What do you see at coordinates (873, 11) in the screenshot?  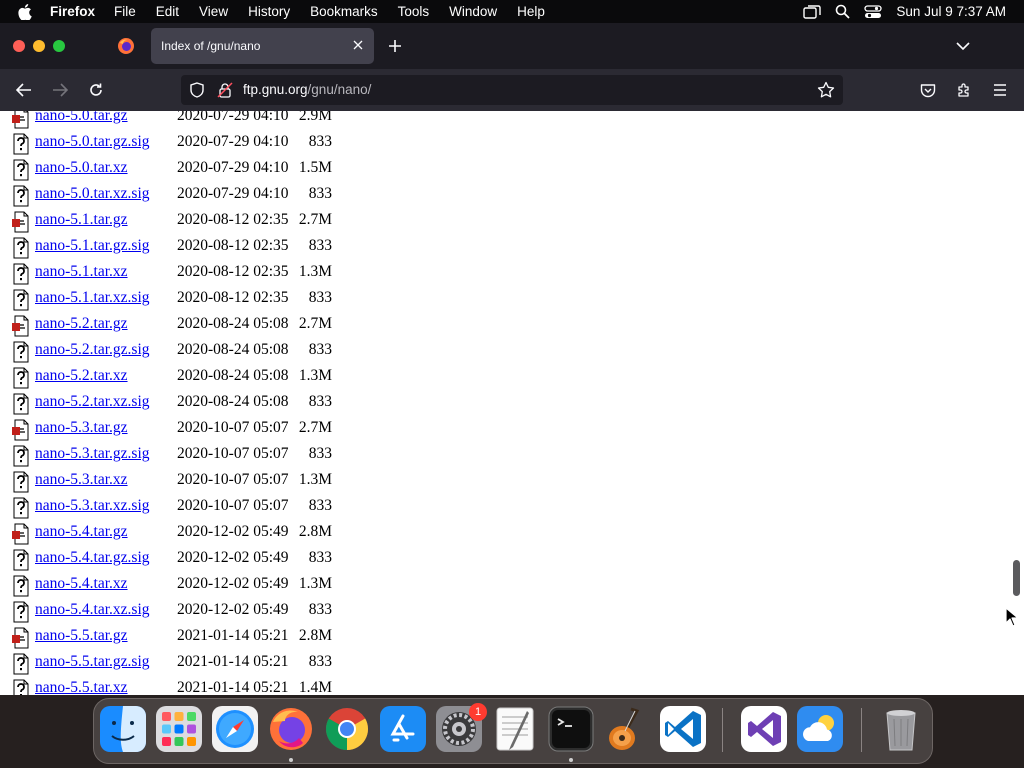 I see `control-center-icon` at bounding box center [873, 11].